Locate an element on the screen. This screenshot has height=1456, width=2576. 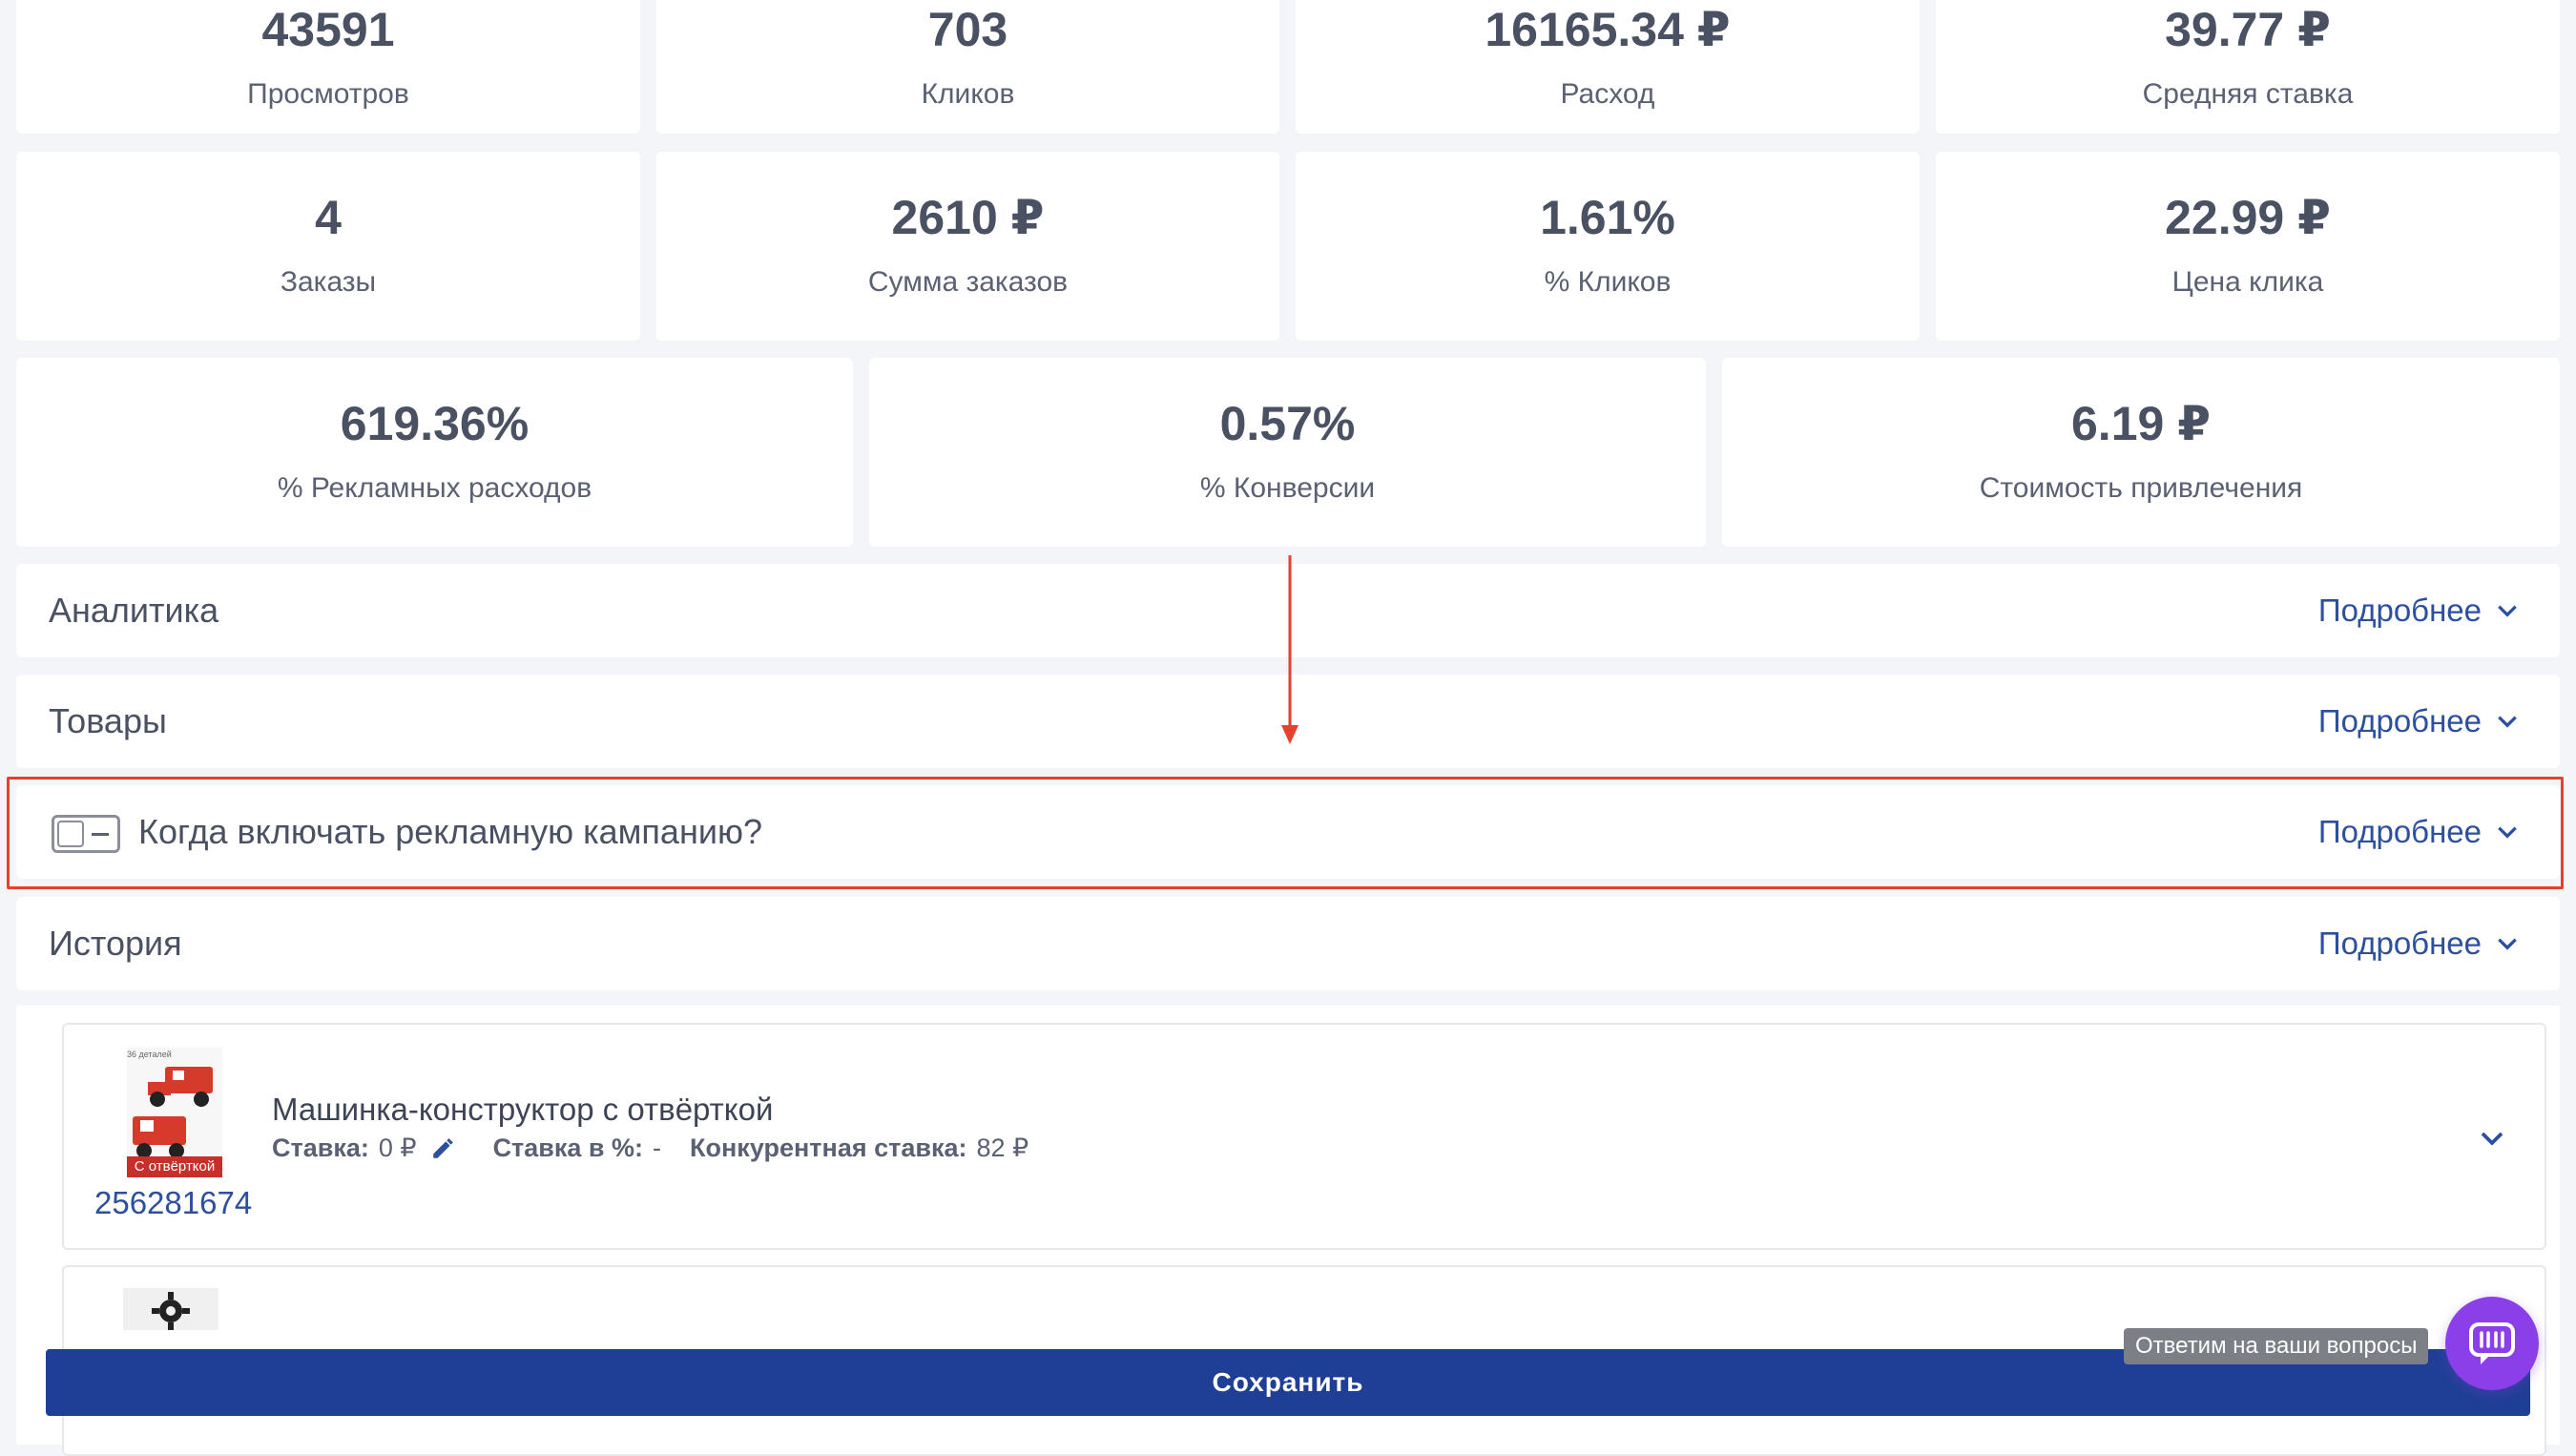
bid-pct-value: - is located at coordinates (657, 1148).